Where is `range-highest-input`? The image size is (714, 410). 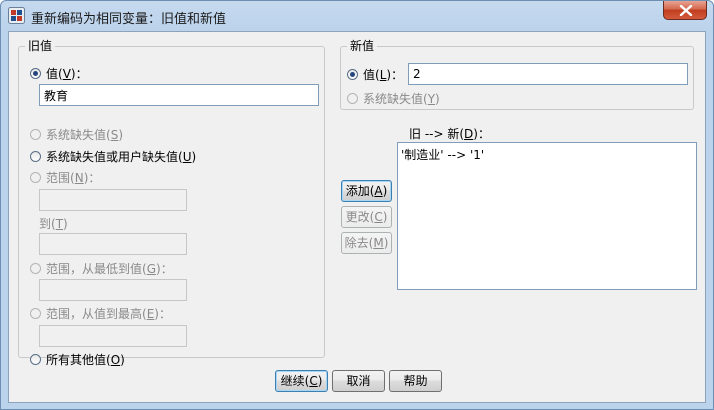
range-highest-input is located at coordinates (113, 336).